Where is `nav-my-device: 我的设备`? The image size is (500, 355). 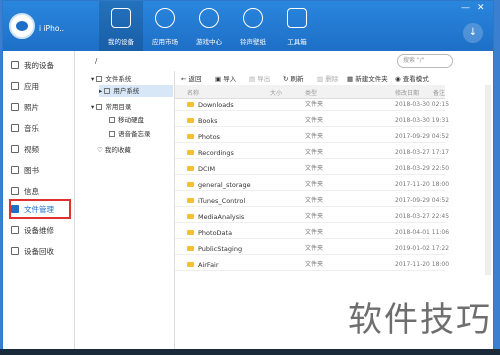
nav-my-device: 我的设备 is located at coordinates (121, 26).